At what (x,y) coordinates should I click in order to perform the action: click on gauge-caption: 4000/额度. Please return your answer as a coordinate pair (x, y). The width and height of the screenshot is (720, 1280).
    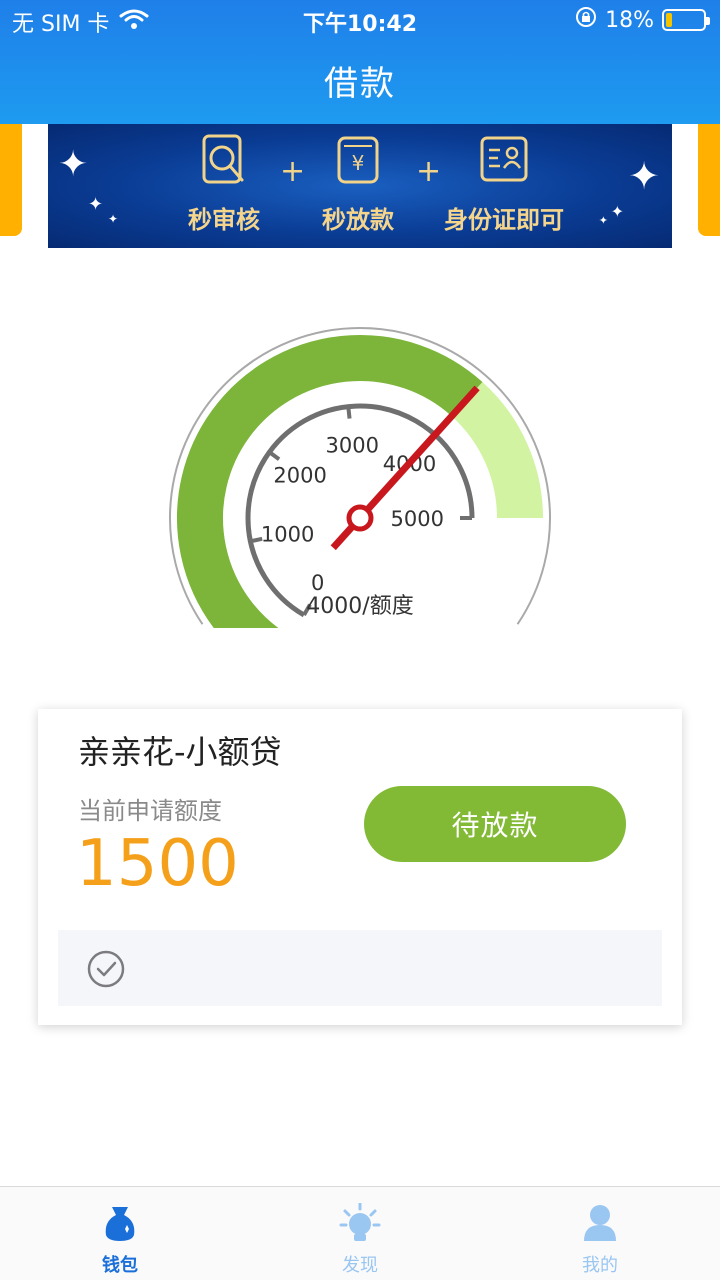
    Looking at the image, I should click on (360, 606).